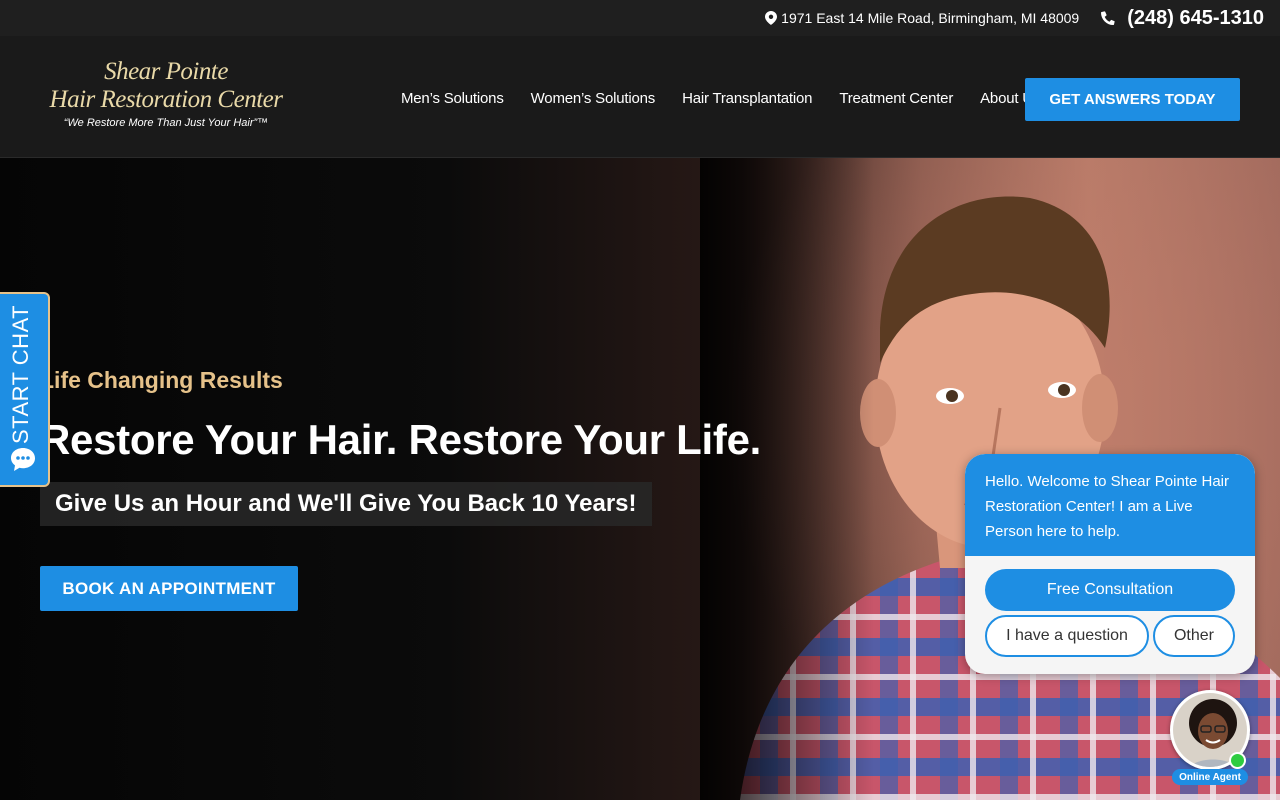 The width and height of the screenshot is (1280, 800). I want to click on book-appointment-button: BOOK AN APPOINTMENT, so click(169, 588).